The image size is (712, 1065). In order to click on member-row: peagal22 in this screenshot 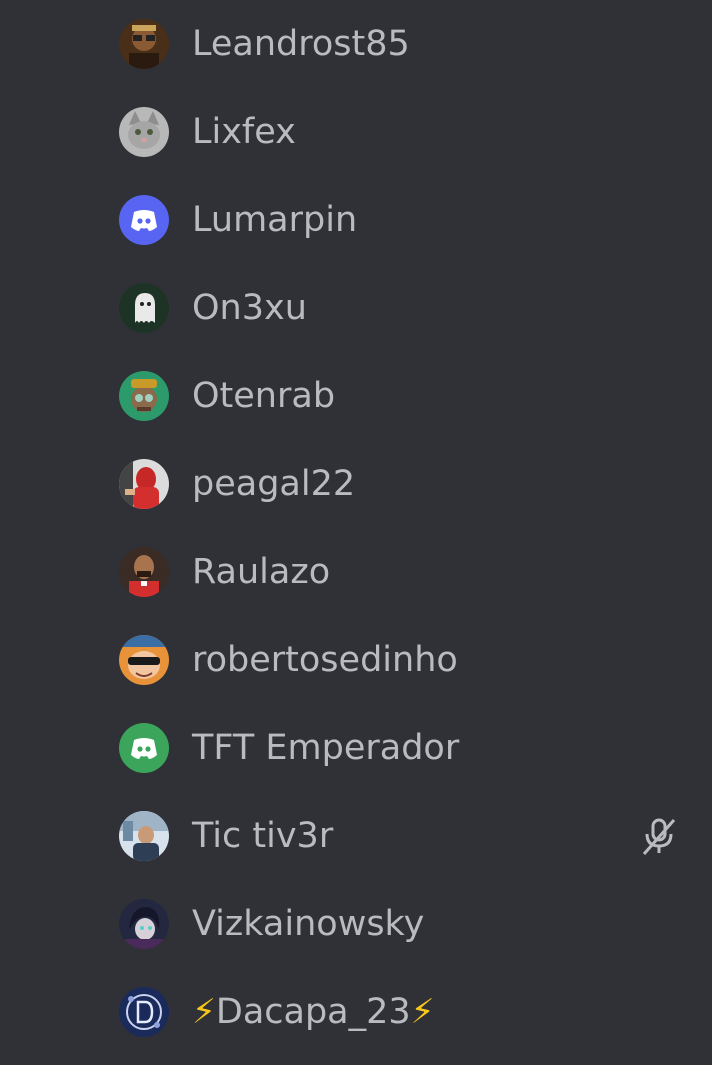, I will do `click(356, 484)`.